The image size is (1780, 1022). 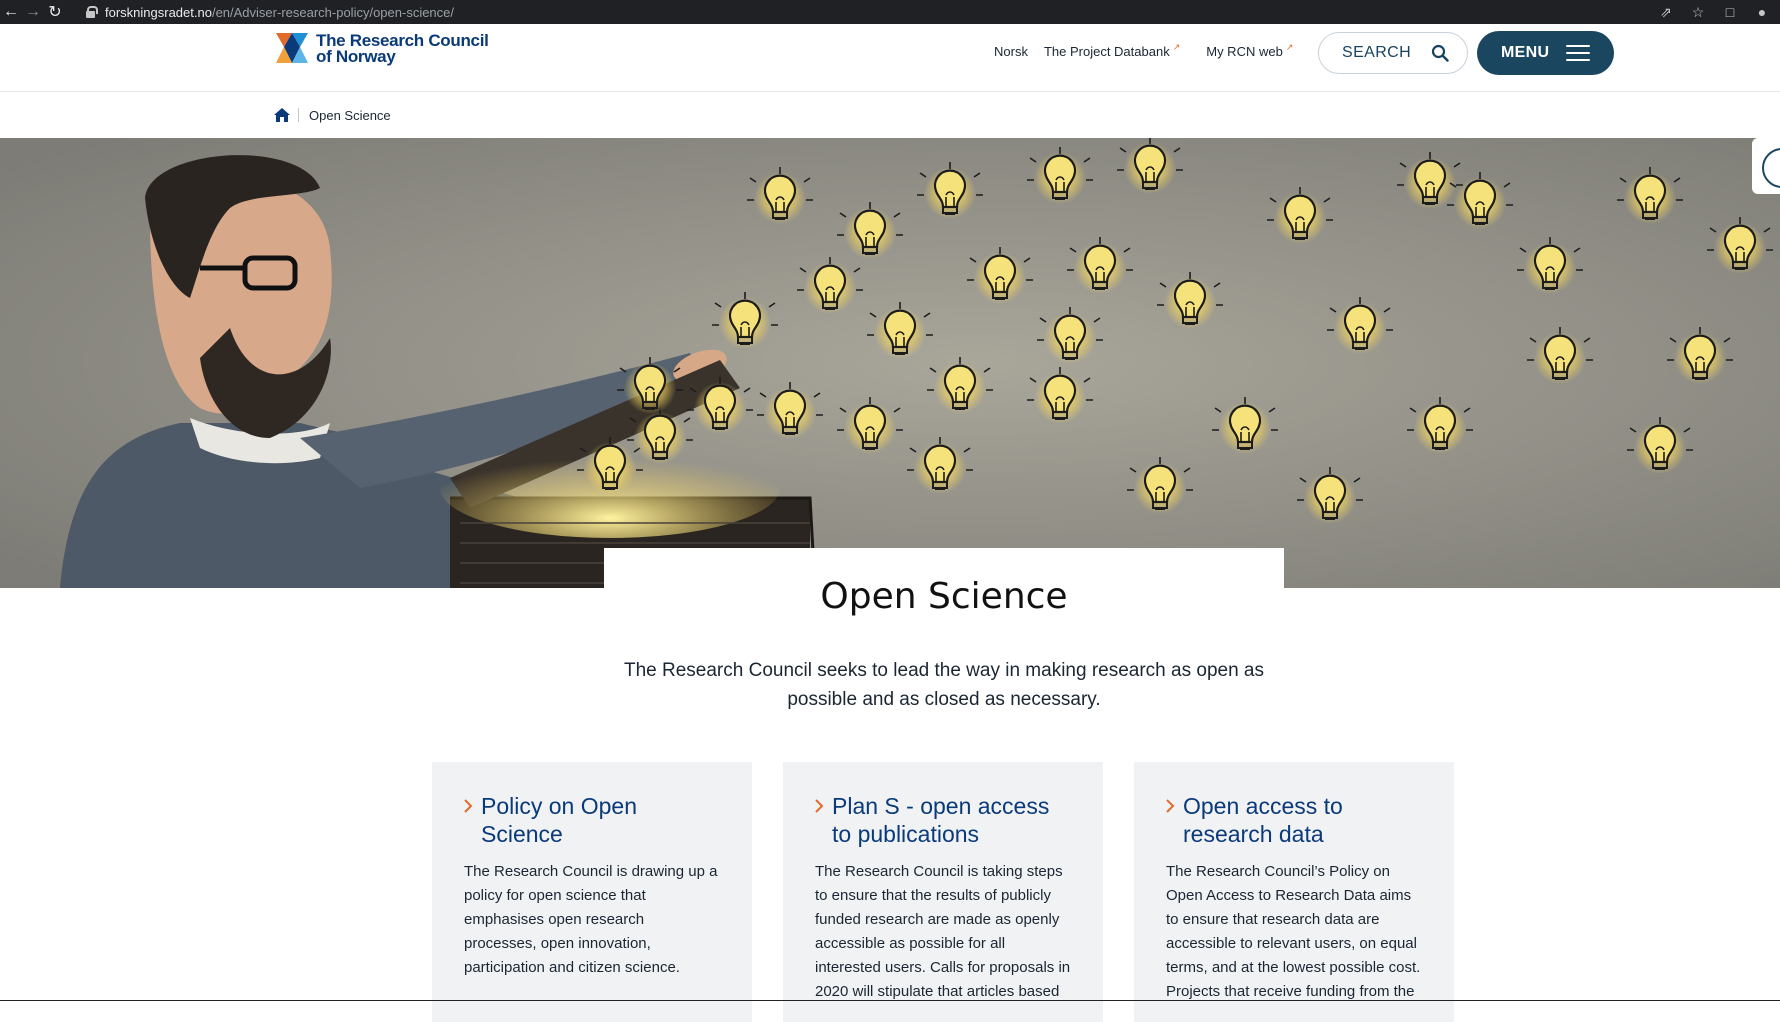 I want to click on link-my-rcn-web: My RCN web ↗, so click(x=1250, y=50).